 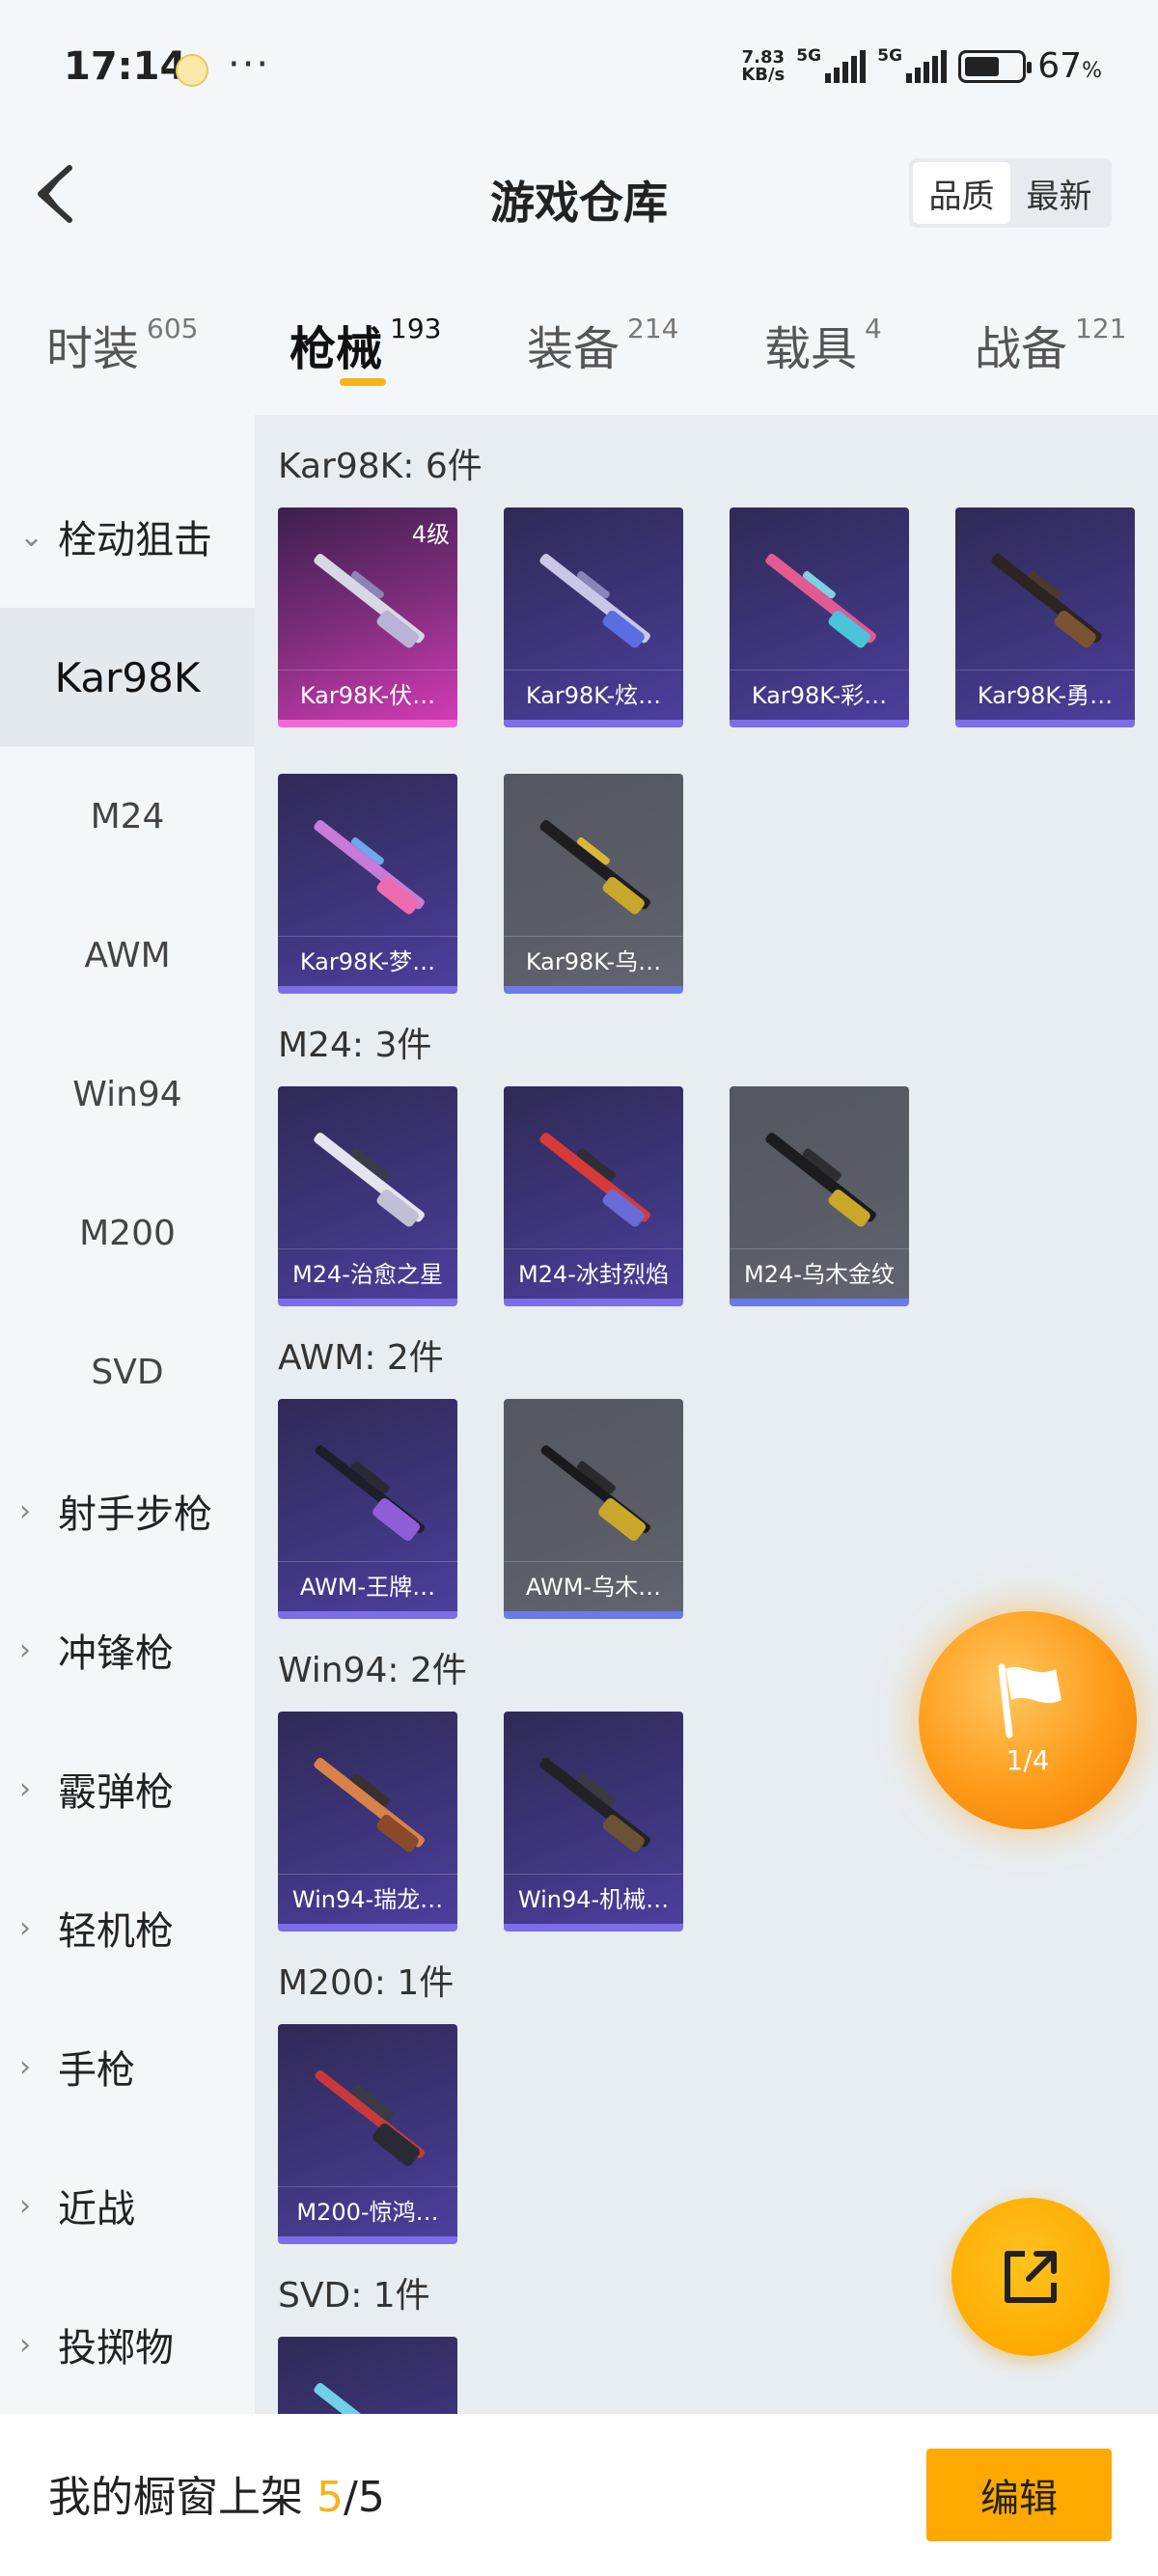 I want to click on weapon-card: M24-治愈之星, so click(x=367, y=1196).